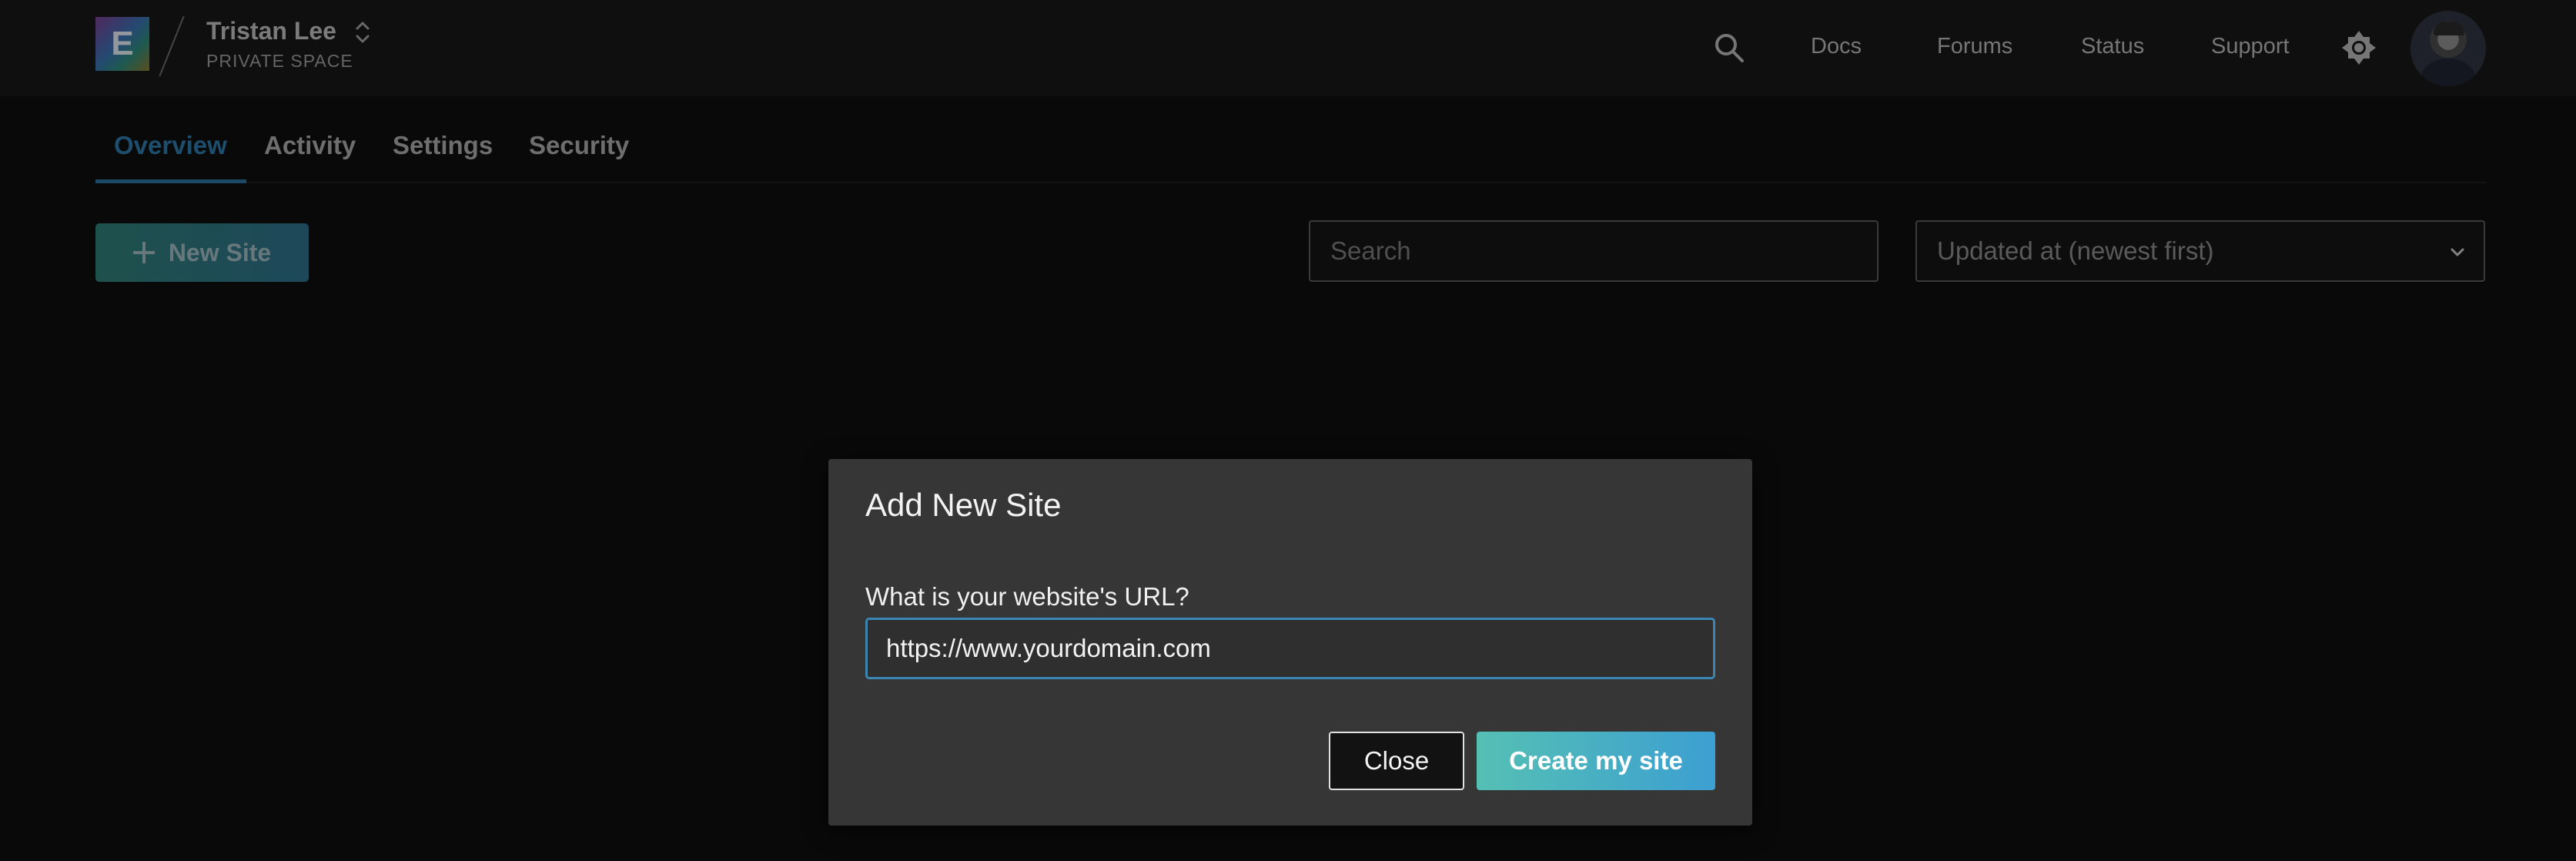  What do you see at coordinates (1397, 761) in the screenshot?
I see `close-button: Close` at bounding box center [1397, 761].